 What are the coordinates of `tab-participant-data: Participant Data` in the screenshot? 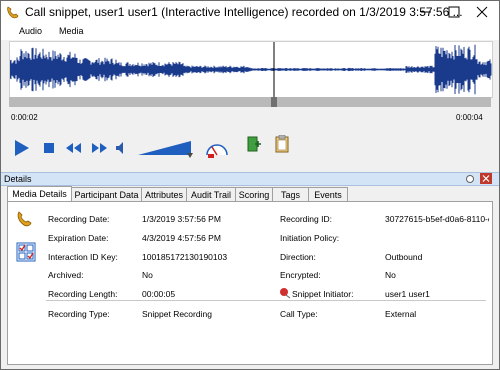 It's located at (106, 194).